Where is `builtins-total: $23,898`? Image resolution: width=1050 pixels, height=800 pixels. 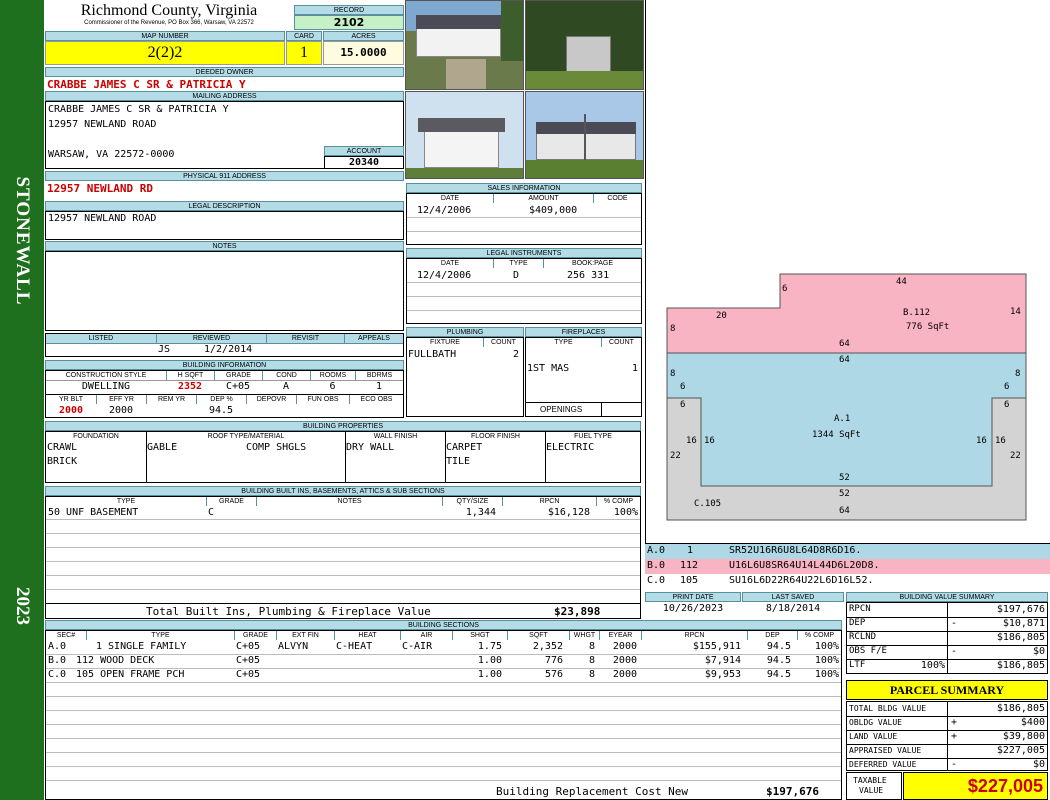 builtins-total: $23,898 is located at coordinates (577, 611).